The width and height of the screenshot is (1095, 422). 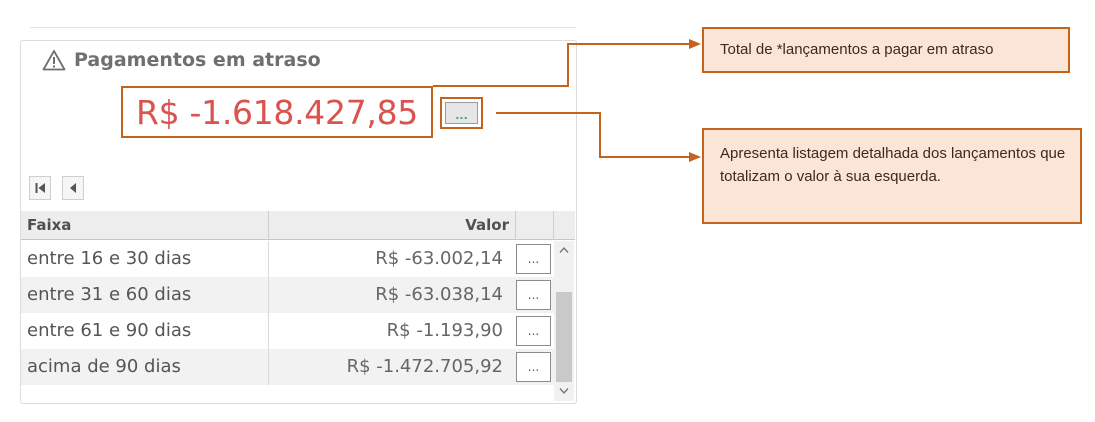 What do you see at coordinates (303, 27) in the screenshot?
I see `top-divider` at bounding box center [303, 27].